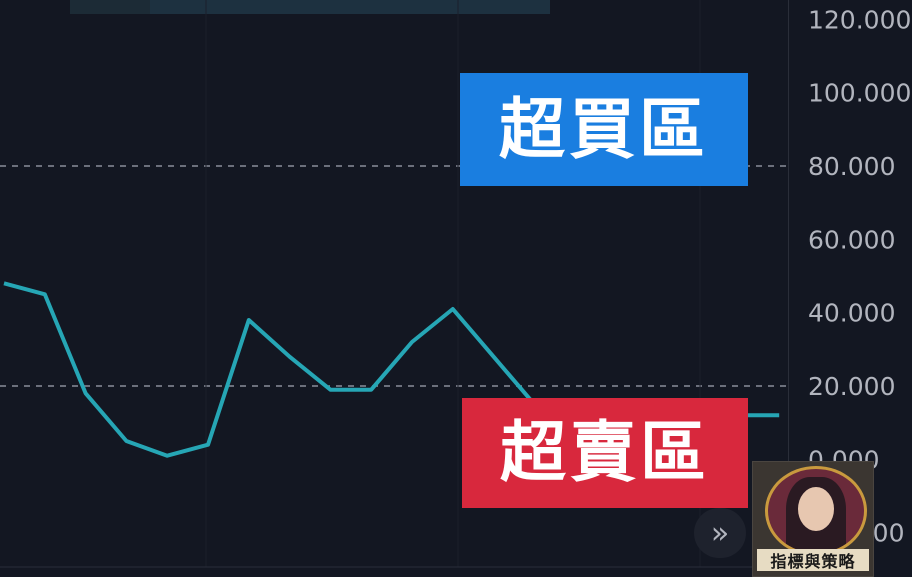 This screenshot has height=577, width=912. What do you see at coordinates (851, 386) in the screenshot?
I see `y-tick-label: 20.000` at bounding box center [851, 386].